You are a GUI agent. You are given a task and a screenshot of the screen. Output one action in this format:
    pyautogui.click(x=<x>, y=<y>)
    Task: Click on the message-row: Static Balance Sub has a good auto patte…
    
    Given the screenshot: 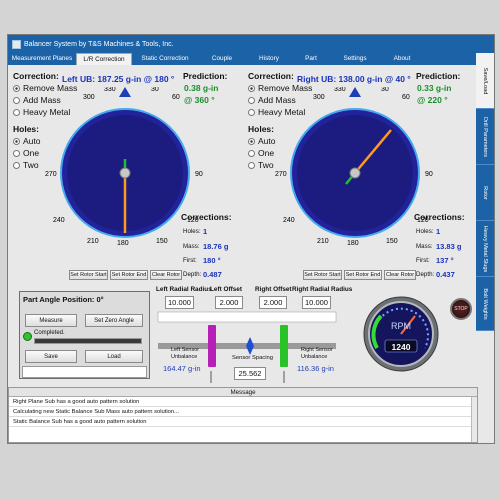 What is the action you would take?
    pyautogui.click(x=243, y=422)
    